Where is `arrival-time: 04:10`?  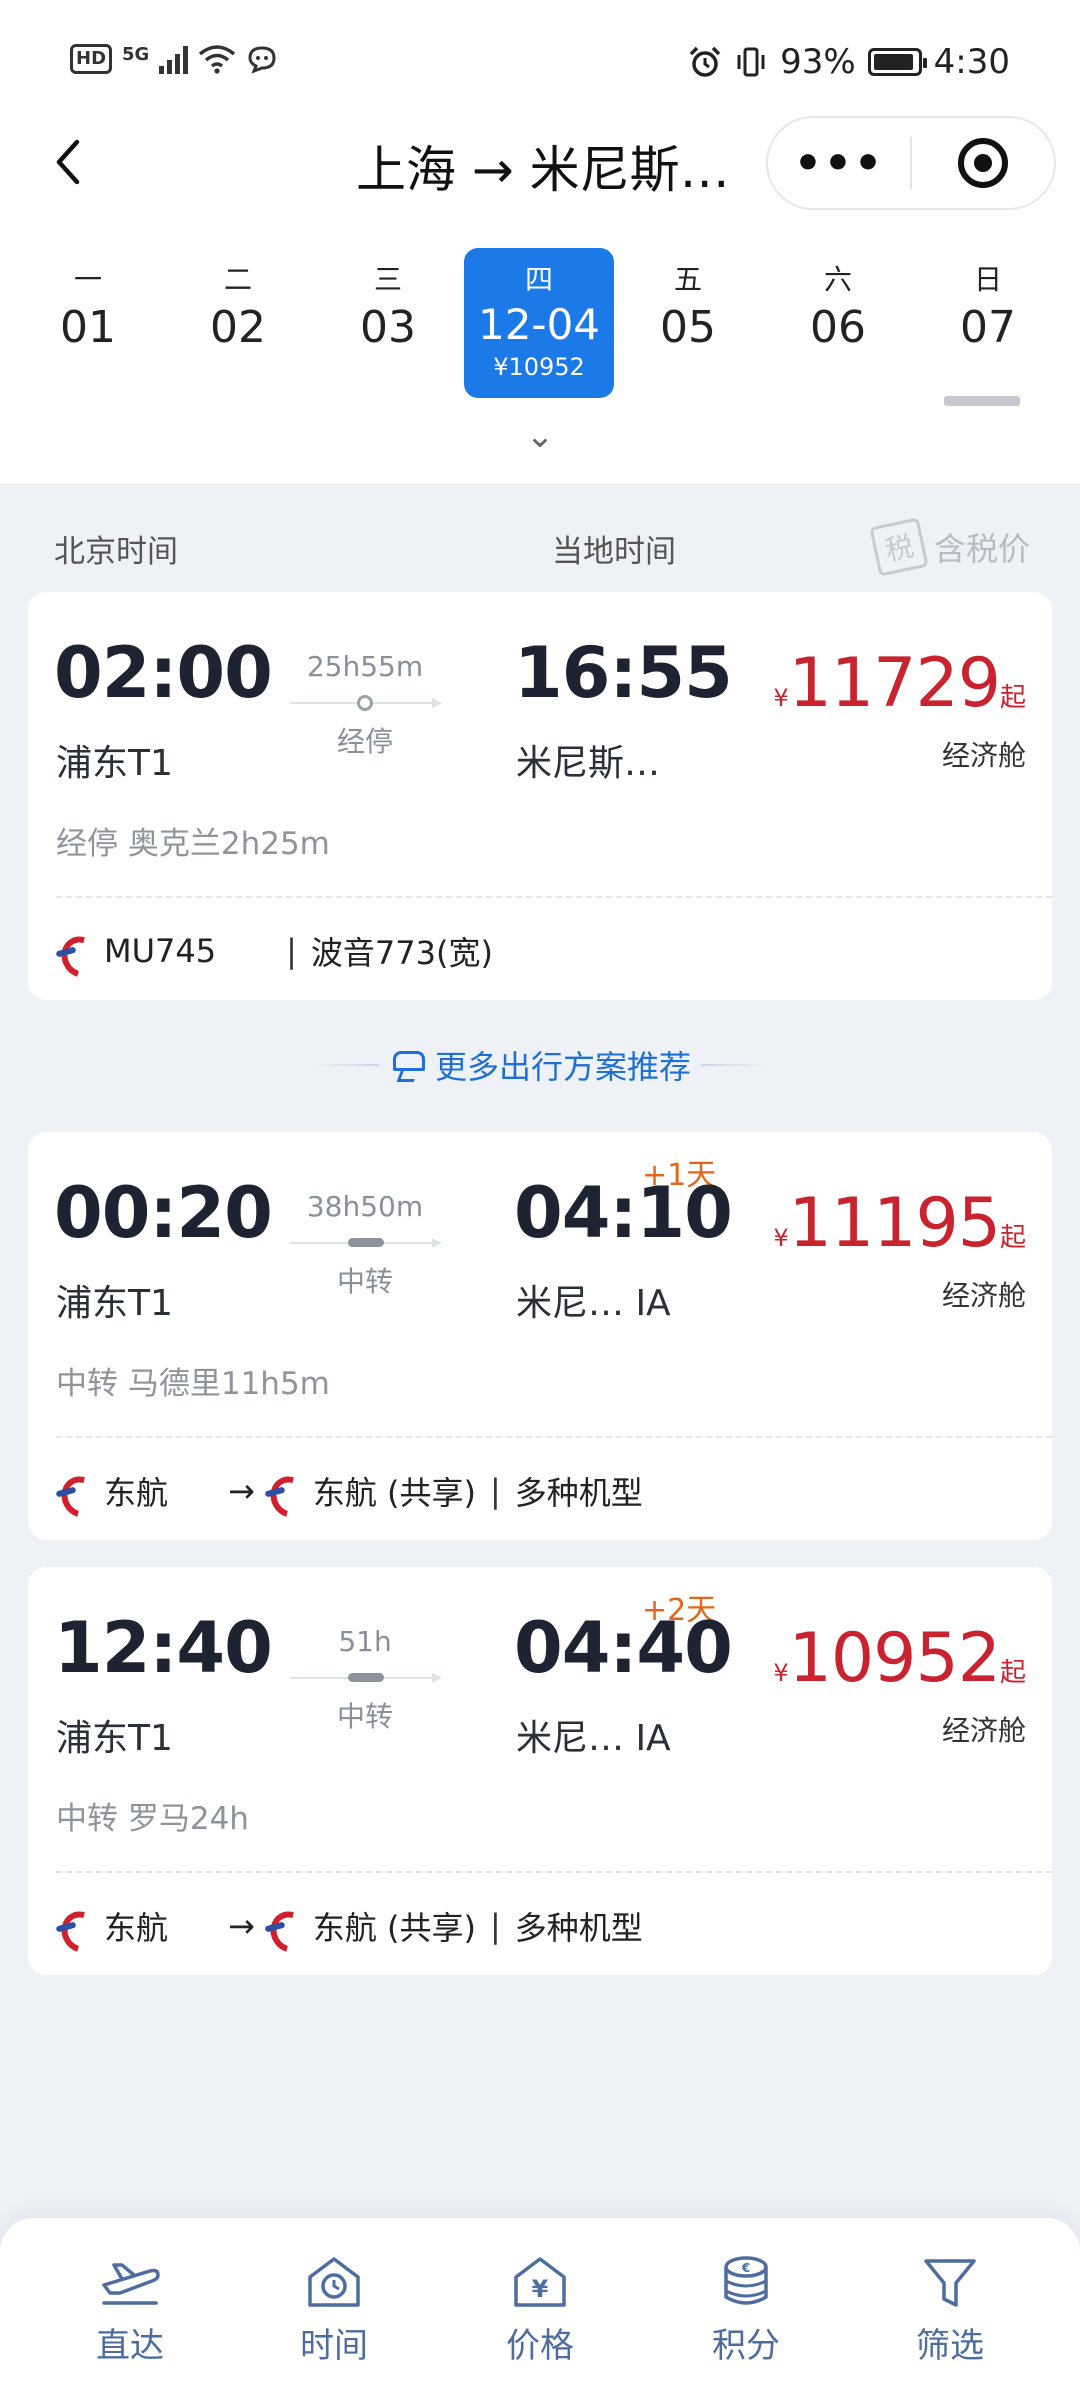 arrival-time: 04:10 is located at coordinates (623, 1213).